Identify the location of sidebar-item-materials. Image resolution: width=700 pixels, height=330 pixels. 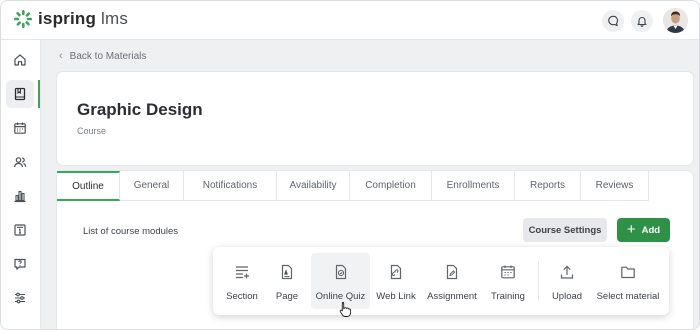
(20, 94).